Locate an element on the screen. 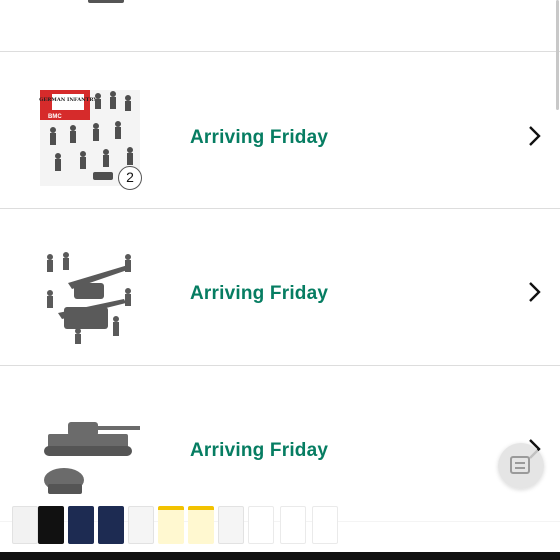 The height and width of the screenshot is (560, 560). screenshot-filmstrip is located at coordinates (280, 524).